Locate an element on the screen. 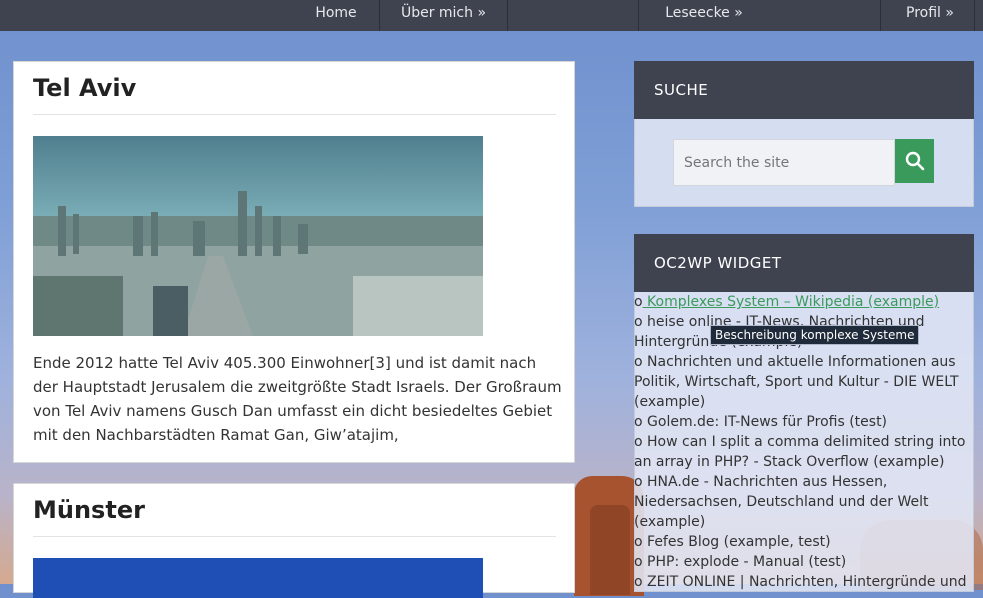 This screenshot has height=598, width=983. link-php-explode: PHP: explode - Manual (test) is located at coordinates (744, 562).